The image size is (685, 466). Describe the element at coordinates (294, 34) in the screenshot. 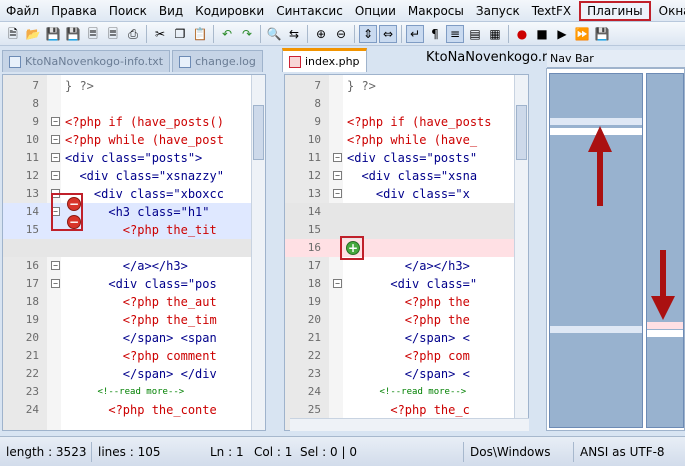

I see `replace-icon: ⇆` at that location.